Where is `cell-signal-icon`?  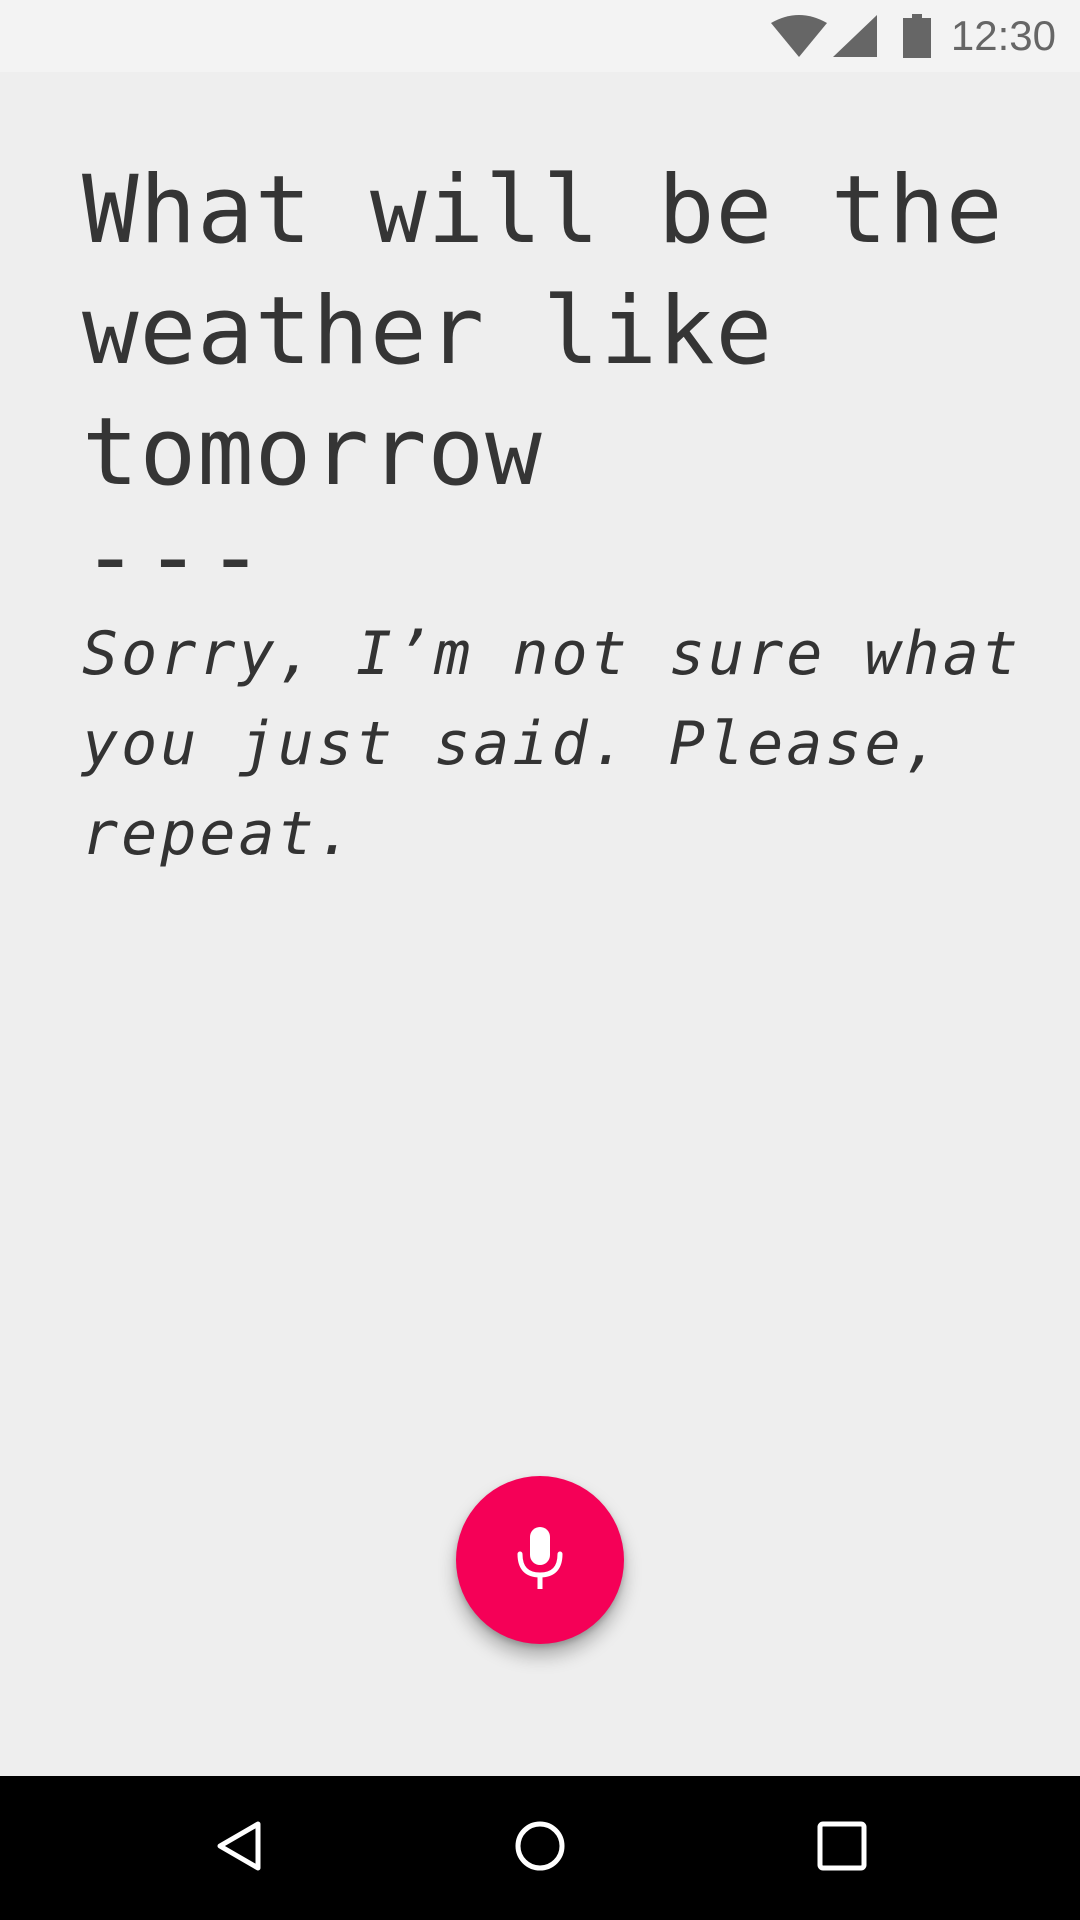
cell-signal-icon is located at coordinates (854, 36).